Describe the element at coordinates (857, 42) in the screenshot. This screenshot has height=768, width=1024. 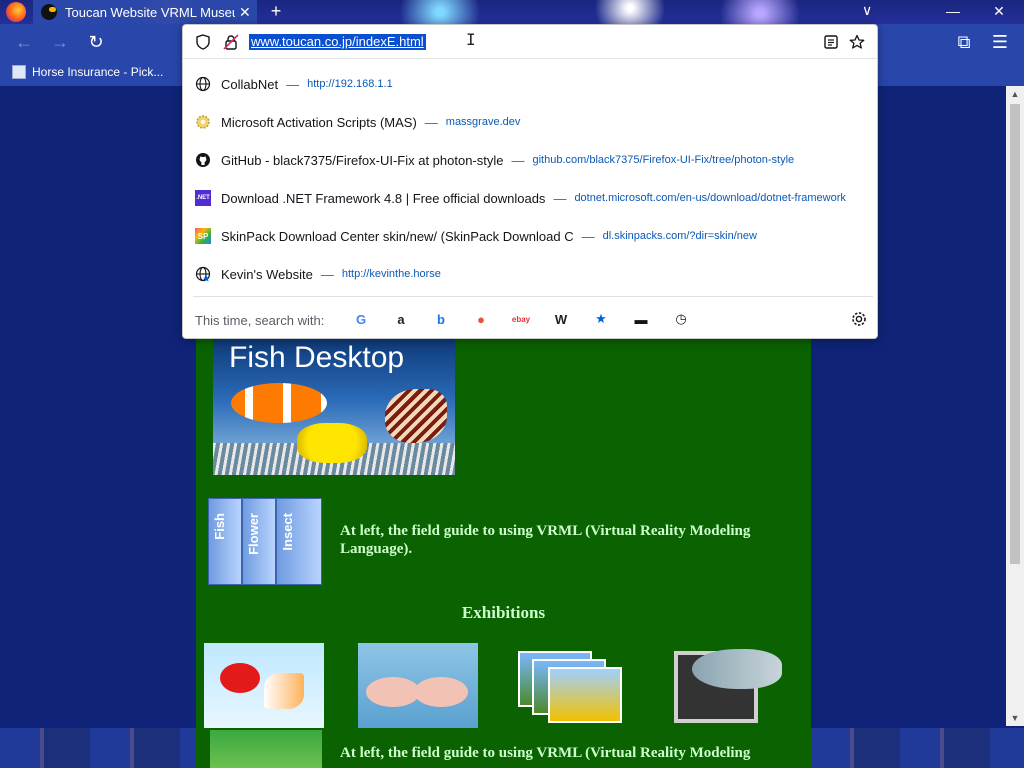
I see `bookmark-star-icon` at that location.